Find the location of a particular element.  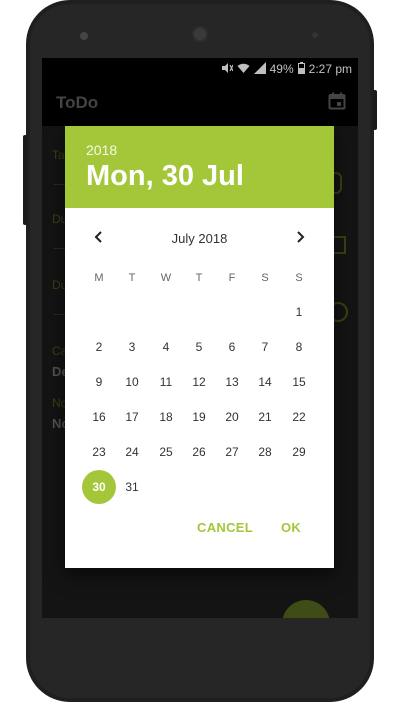

calendar-day: 5 is located at coordinates (199, 347).